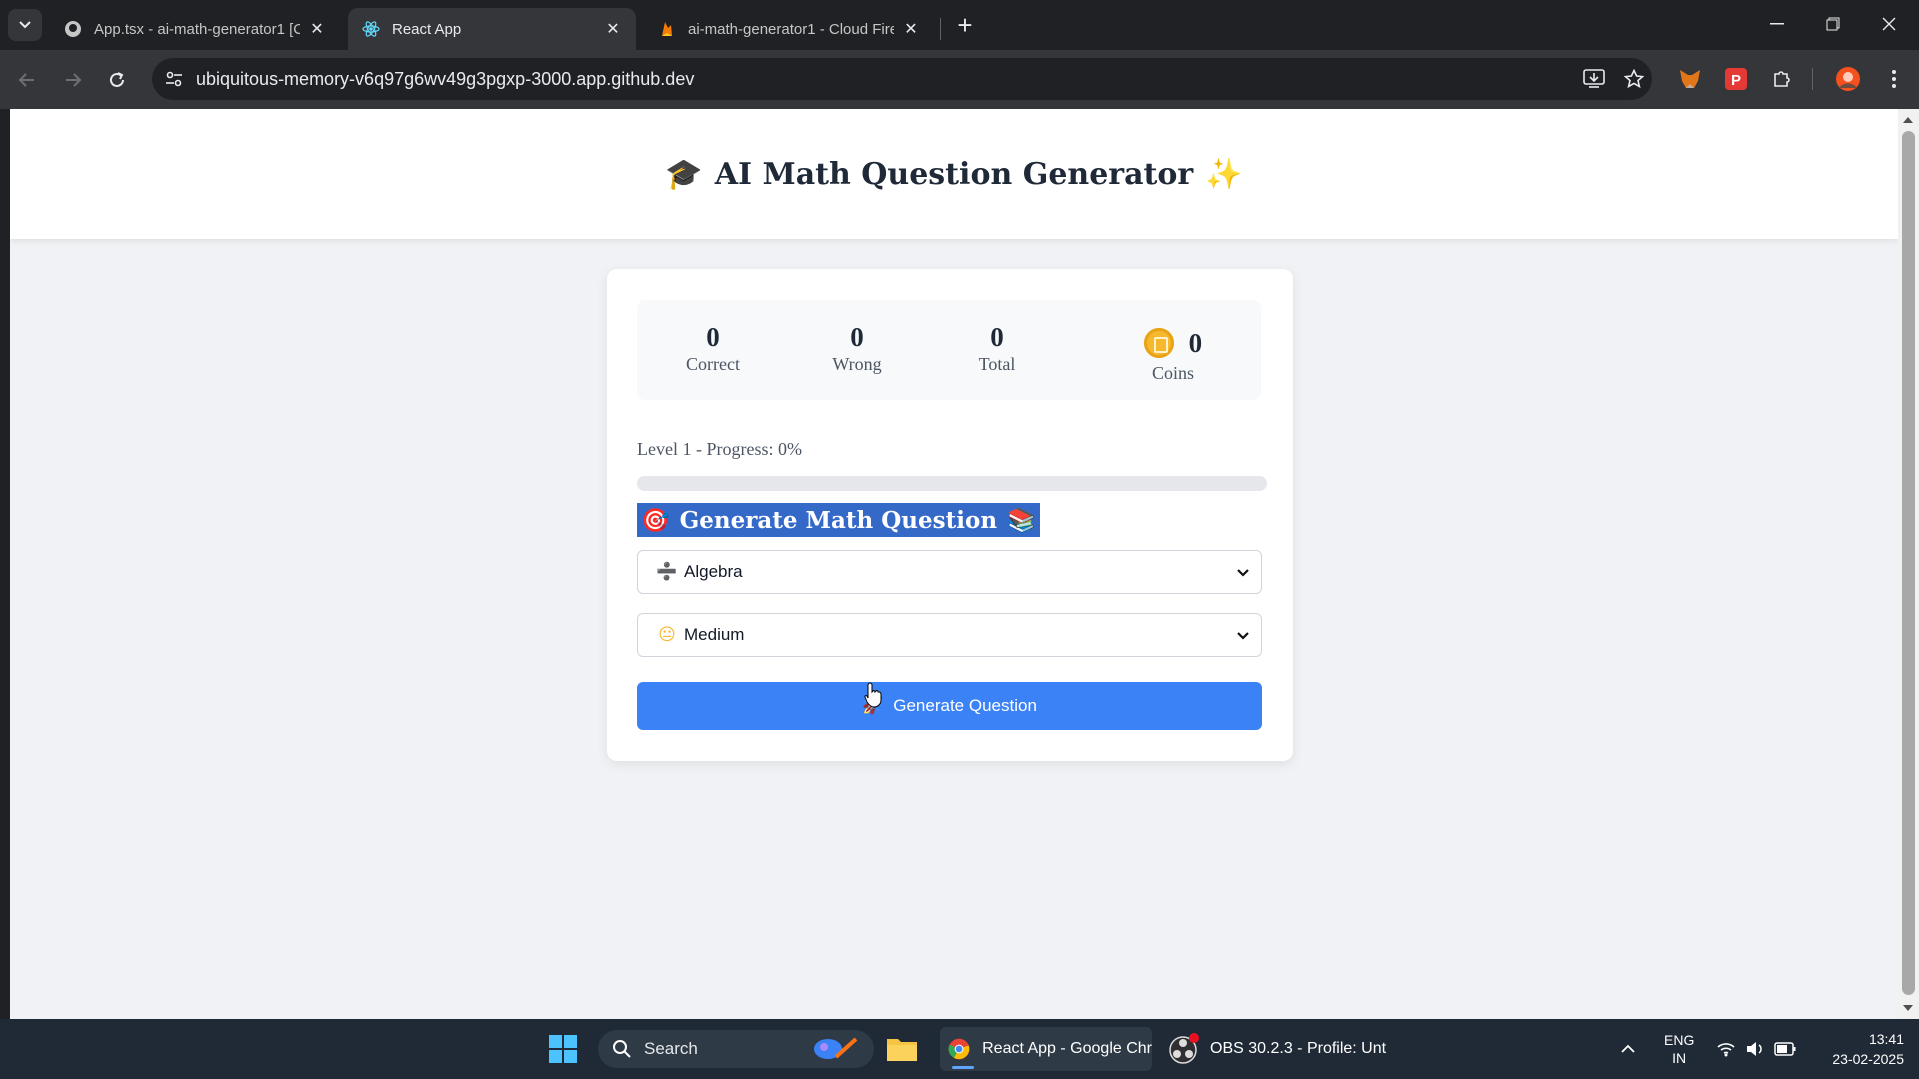 Image resolution: width=1919 pixels, height=1079 pixels. I want to click on vertical-scrollbar, so click(1908, 564).